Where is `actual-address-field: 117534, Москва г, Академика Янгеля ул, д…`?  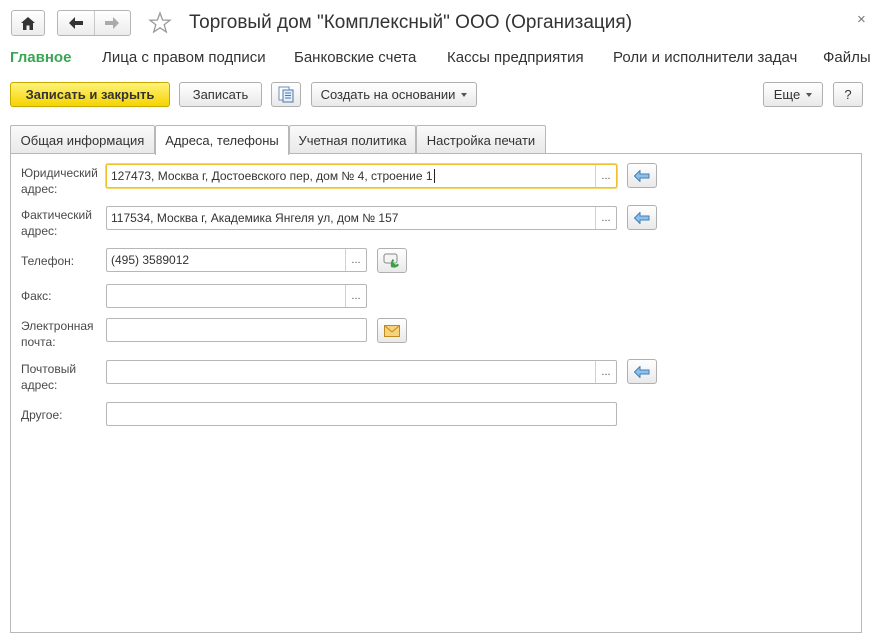
actual-address-field: 117534, Москва г, Академика Янгеля ул, д… is located at coordinates (361, 218).